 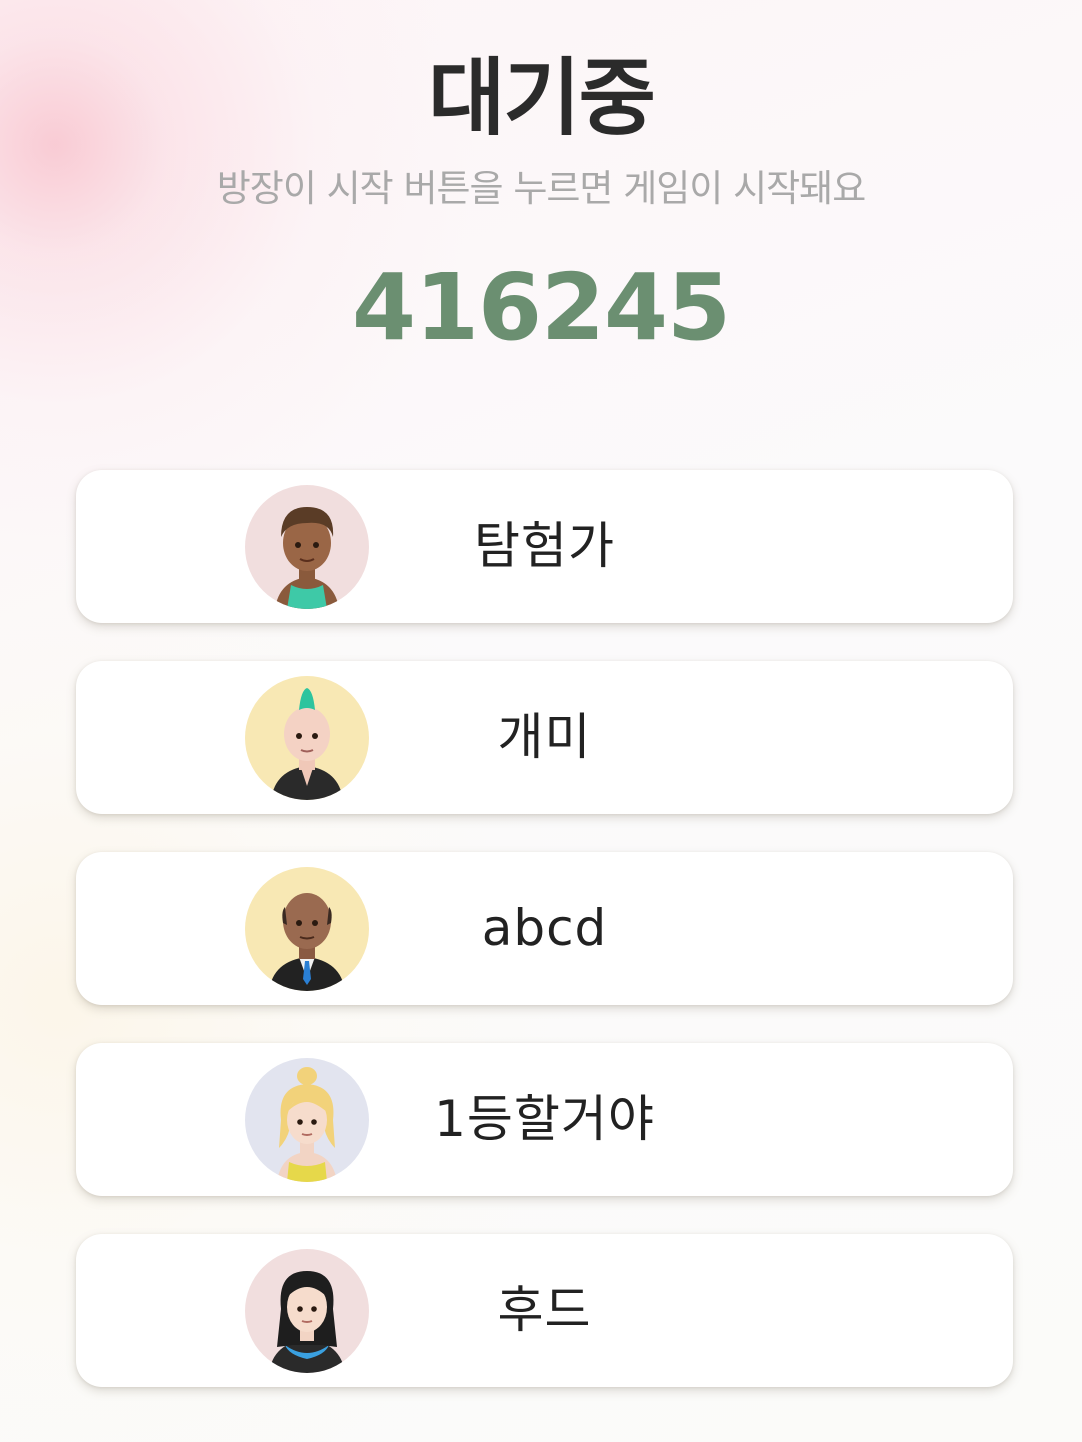 I want to click on player-card: 후드, so click(x=544, y=1310).